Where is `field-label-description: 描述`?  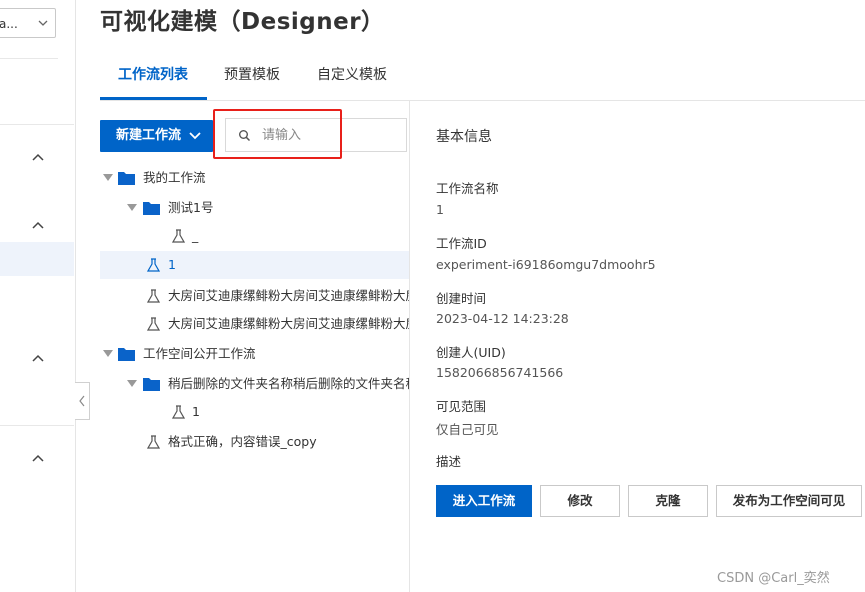
field-label-description: 描述 is located at coordinates (449, 461).